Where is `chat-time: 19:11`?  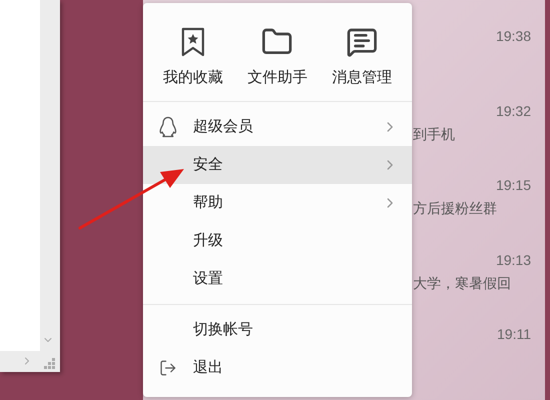 chat-time: 19:11 is located at coordinates (514, 334).